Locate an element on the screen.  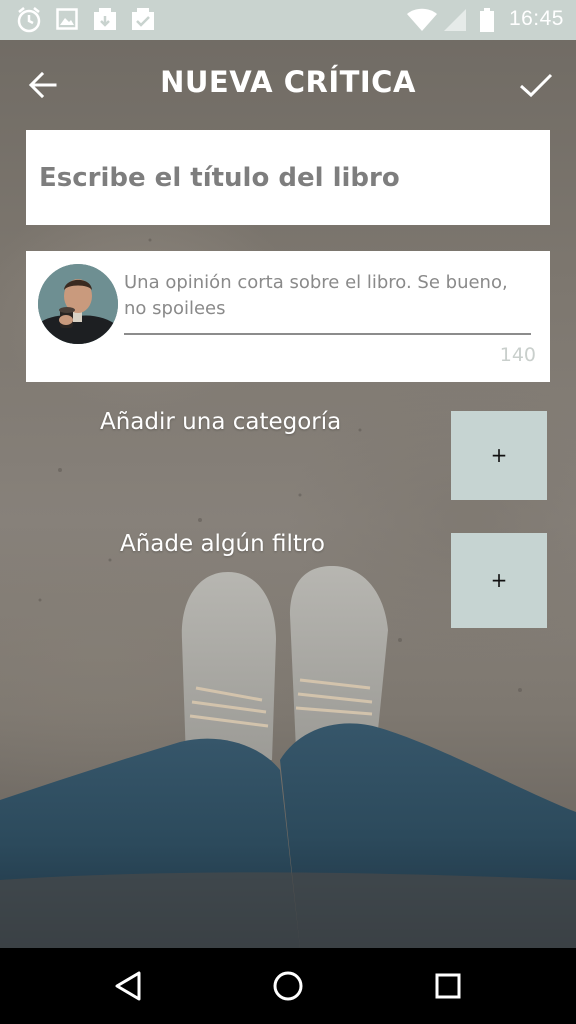
home-circle-icon is located at coordinates (288, 986).